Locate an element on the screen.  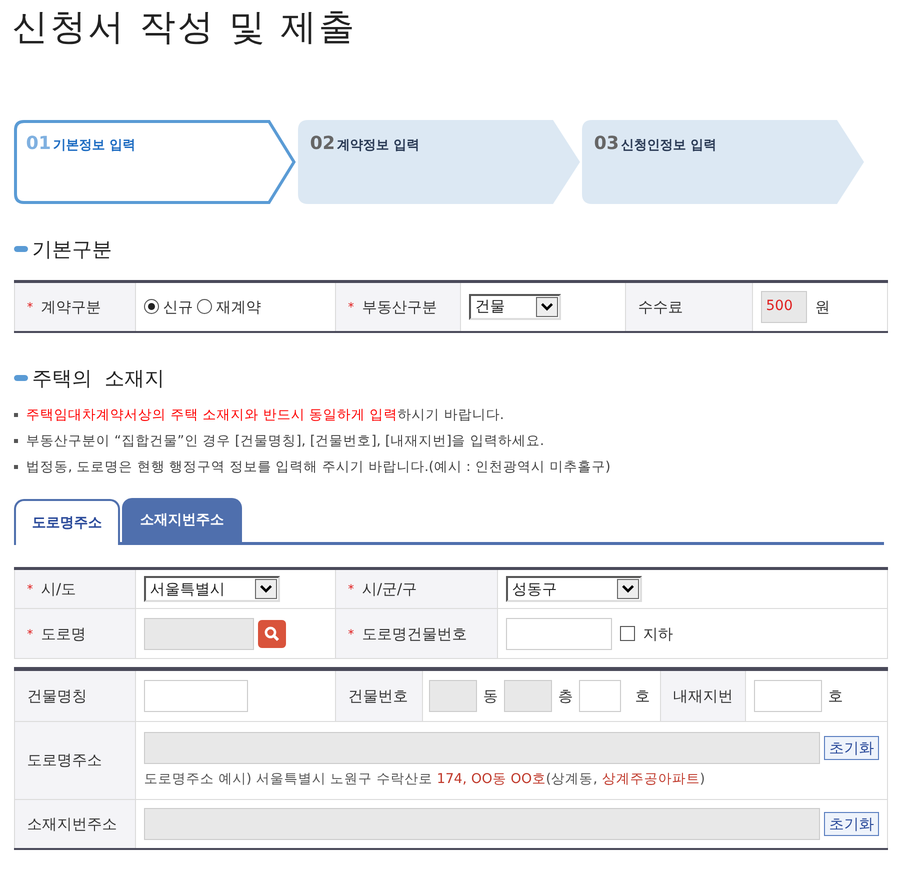
search-button is located at coordinates (272, 634).